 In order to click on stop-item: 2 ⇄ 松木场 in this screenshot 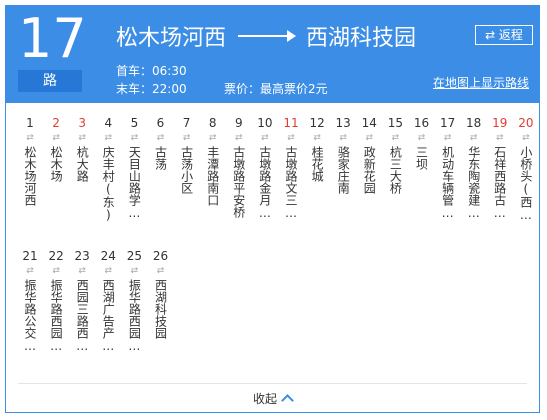, I will do `click(56, 148)`.